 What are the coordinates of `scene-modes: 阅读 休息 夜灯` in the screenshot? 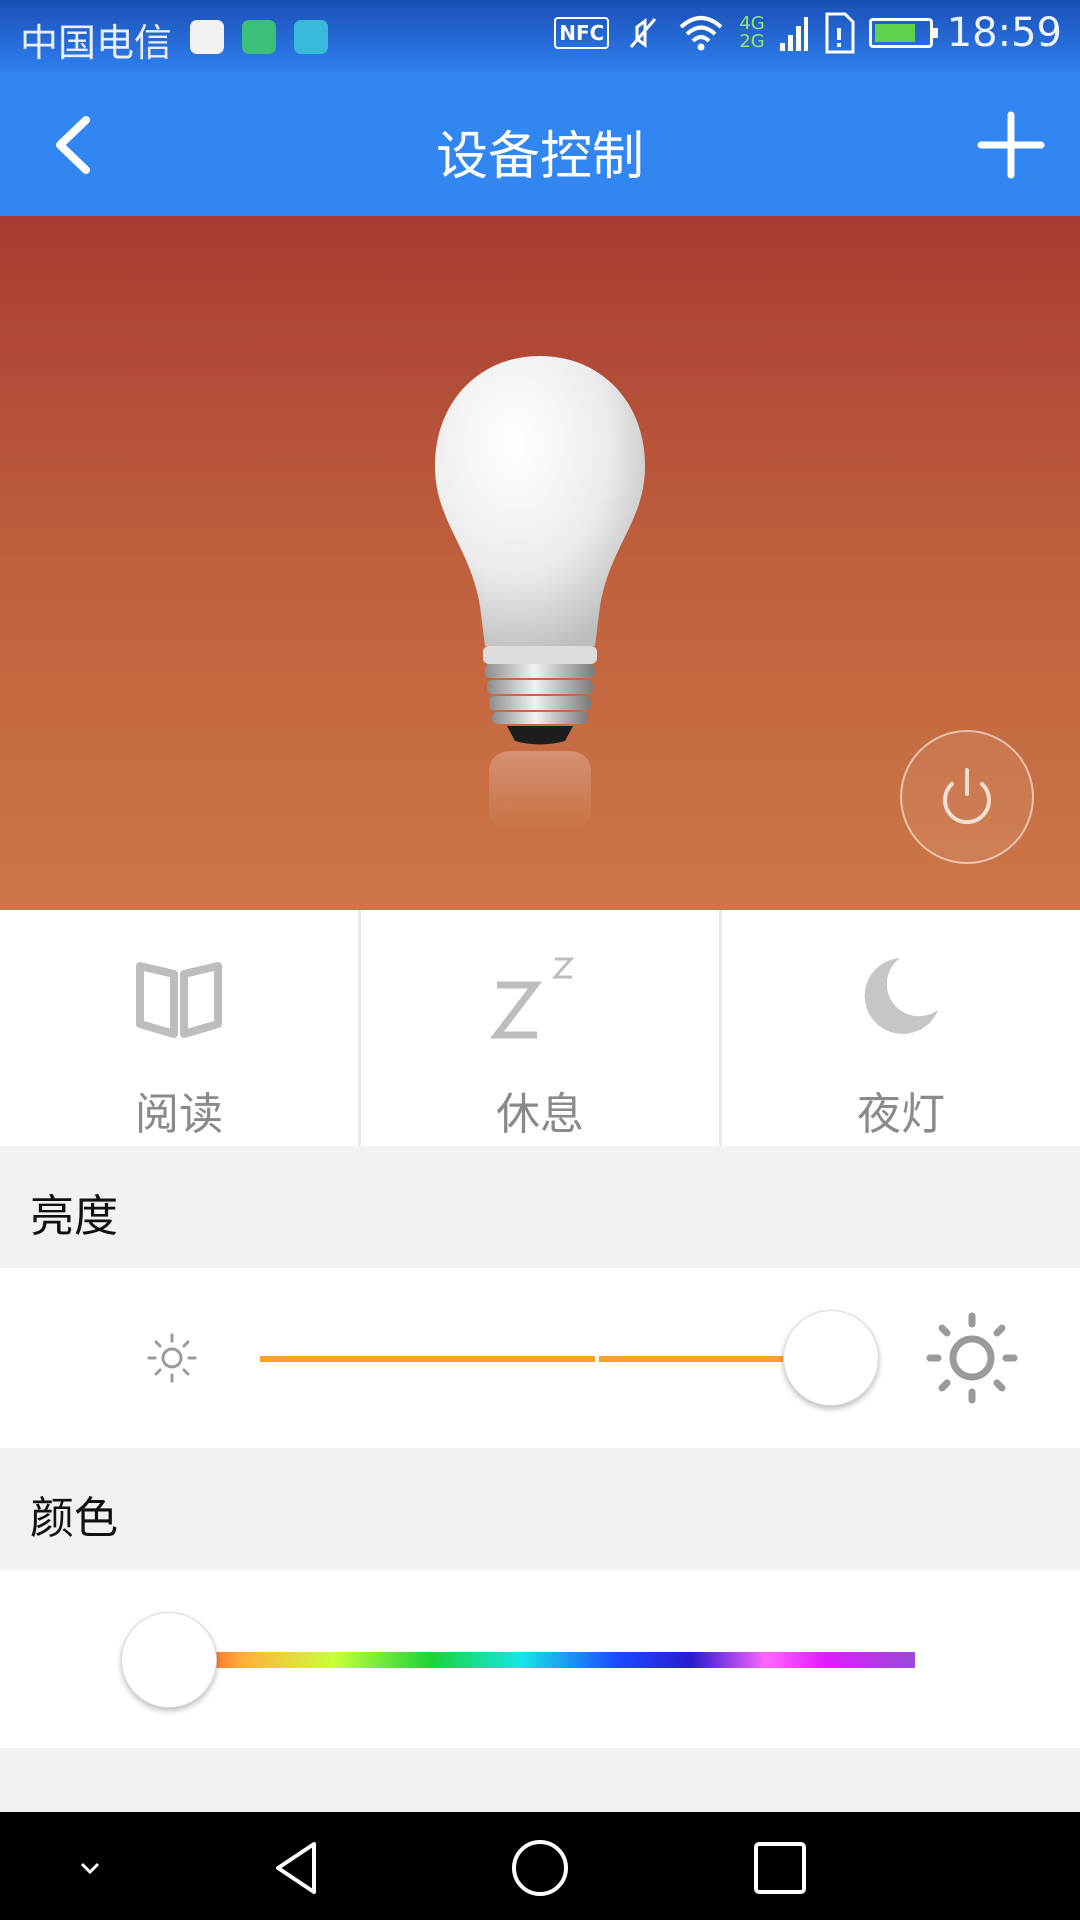 It's located at (540, 1028).